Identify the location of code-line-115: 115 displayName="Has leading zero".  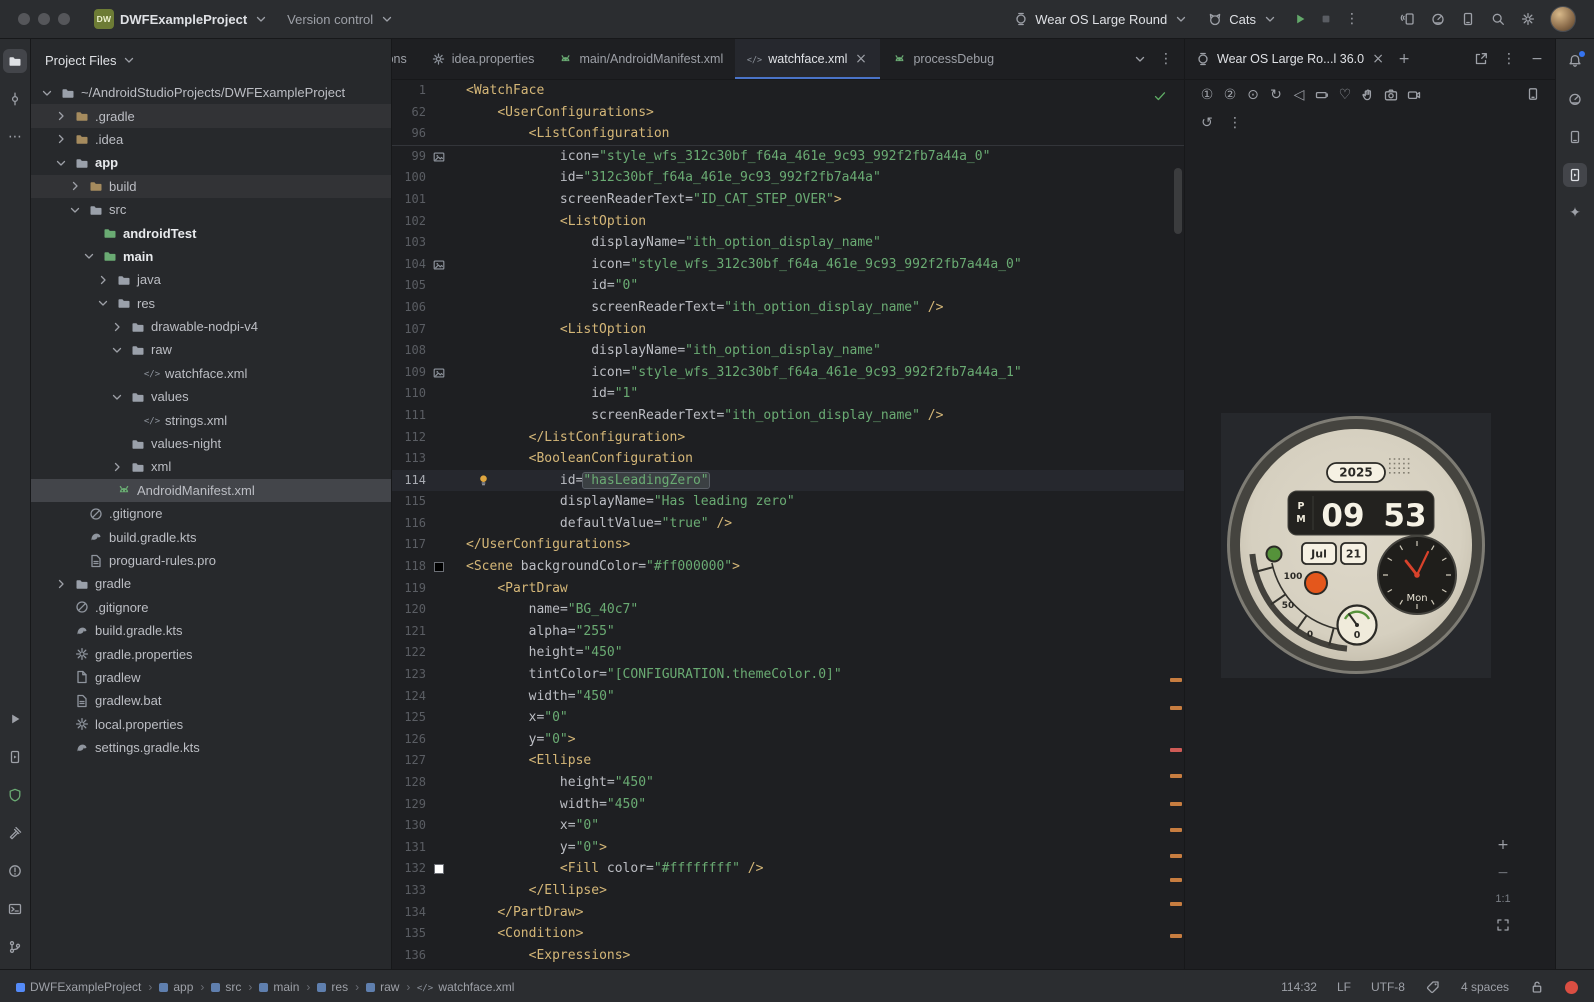
(788, 502).